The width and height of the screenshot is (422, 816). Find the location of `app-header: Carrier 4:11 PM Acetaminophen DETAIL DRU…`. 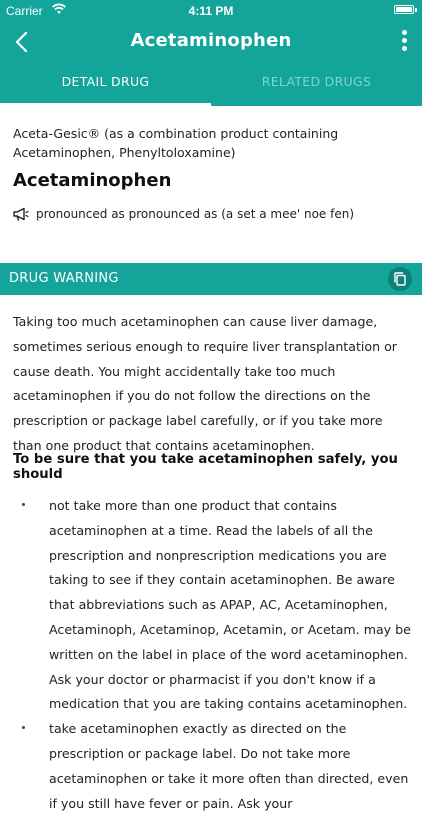

app-header: Carrier 4:11 PM Acetaminophen DETAIL DRU… is located at coordinates (211, 53).